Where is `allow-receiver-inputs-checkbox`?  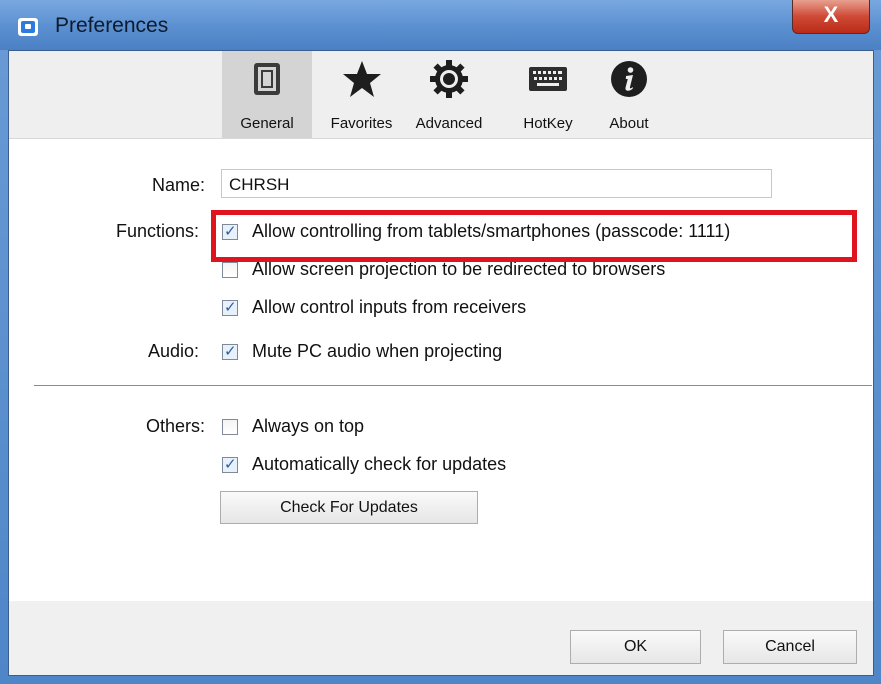 allow-receiver-inputs-checkbox is located at coordinates (230, 307).